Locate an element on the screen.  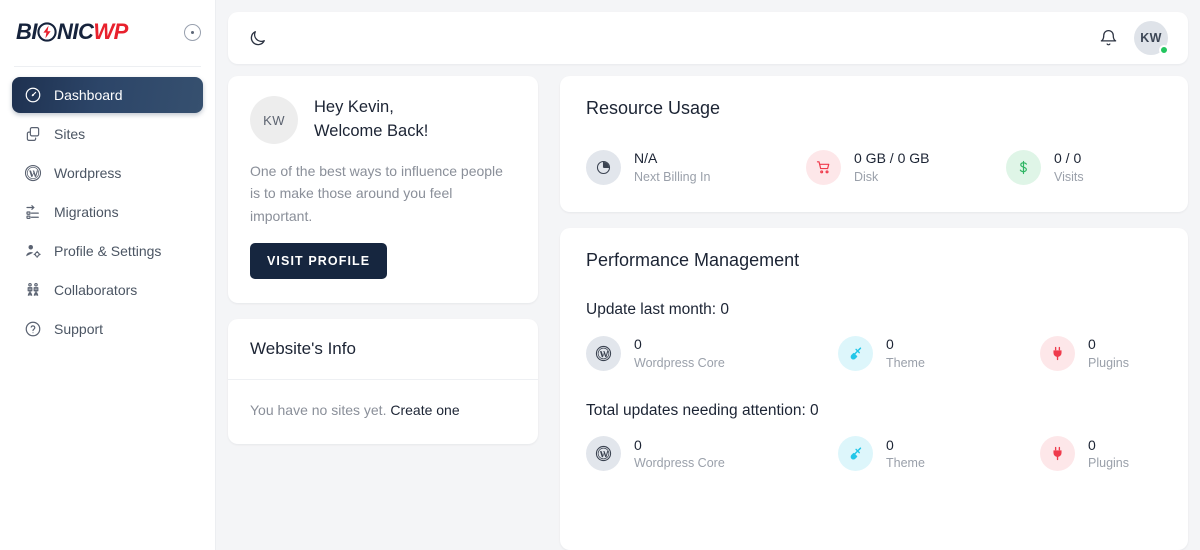
stat-visits: 0 / 0 Visits is located at coordinates (1045, 167).